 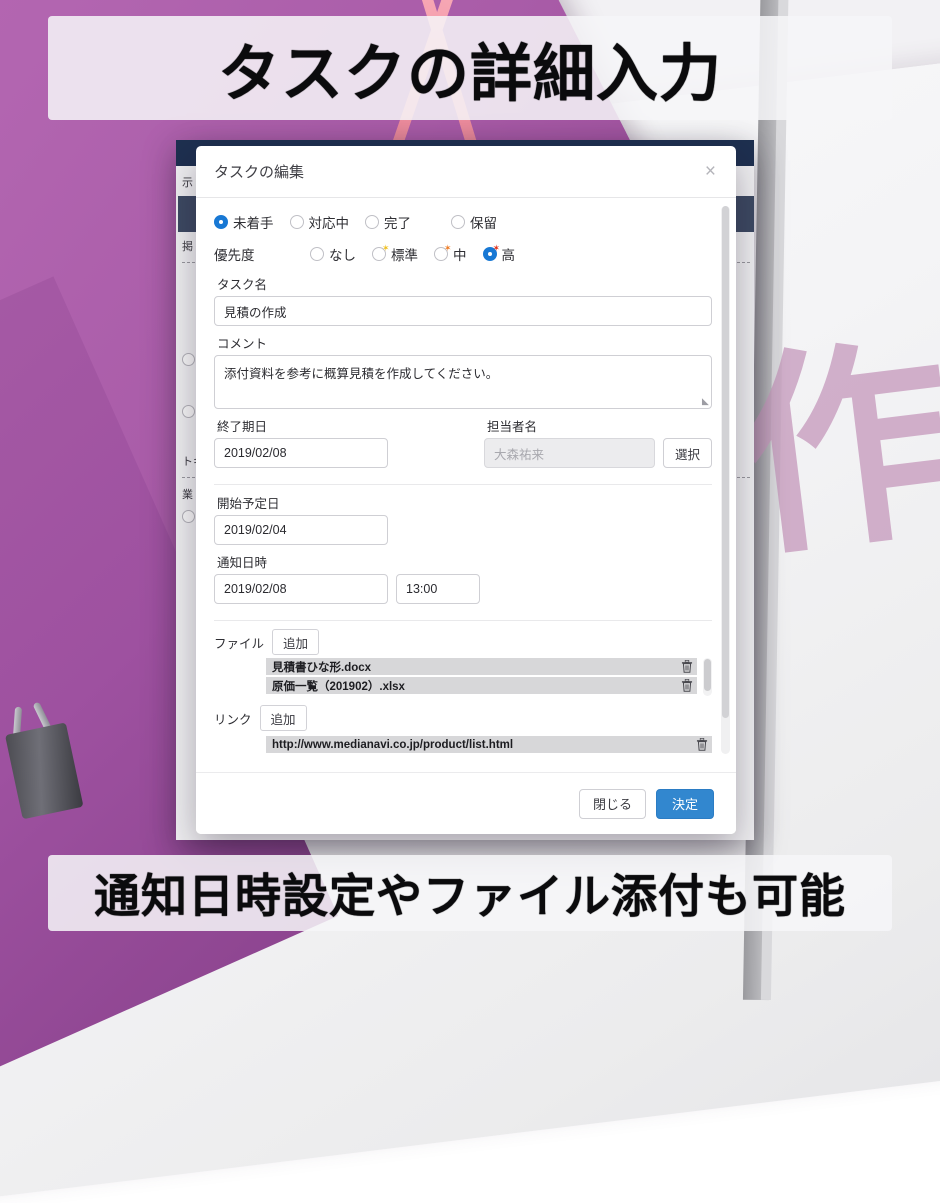 What do you see at coordinates (450, 254) in the screenshot?
I see `priority-option-medium: ✶ 中` at bounding box center [450, 254].